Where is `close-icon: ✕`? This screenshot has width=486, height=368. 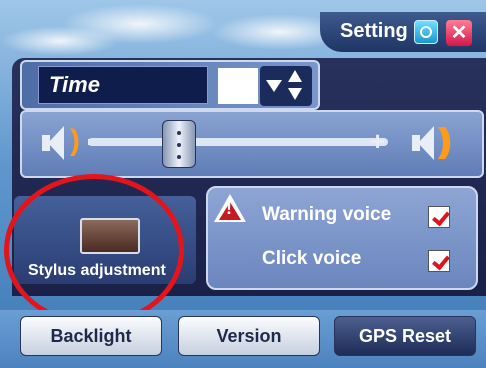
close-icon: ✕ is located at coordinates (459, 33).